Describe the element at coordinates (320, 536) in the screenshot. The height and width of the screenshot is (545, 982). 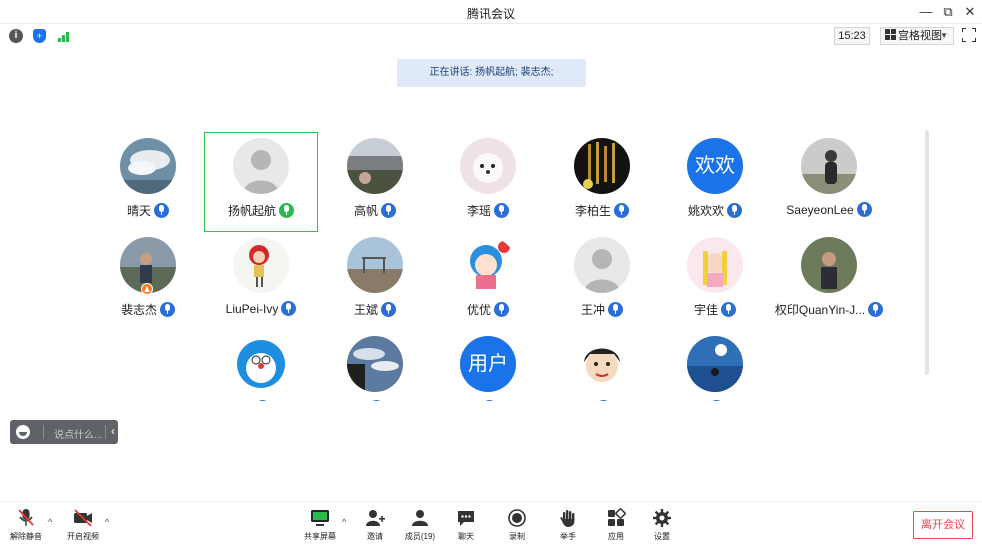
I see `share-screen-label: 共享屏幕` at that location.